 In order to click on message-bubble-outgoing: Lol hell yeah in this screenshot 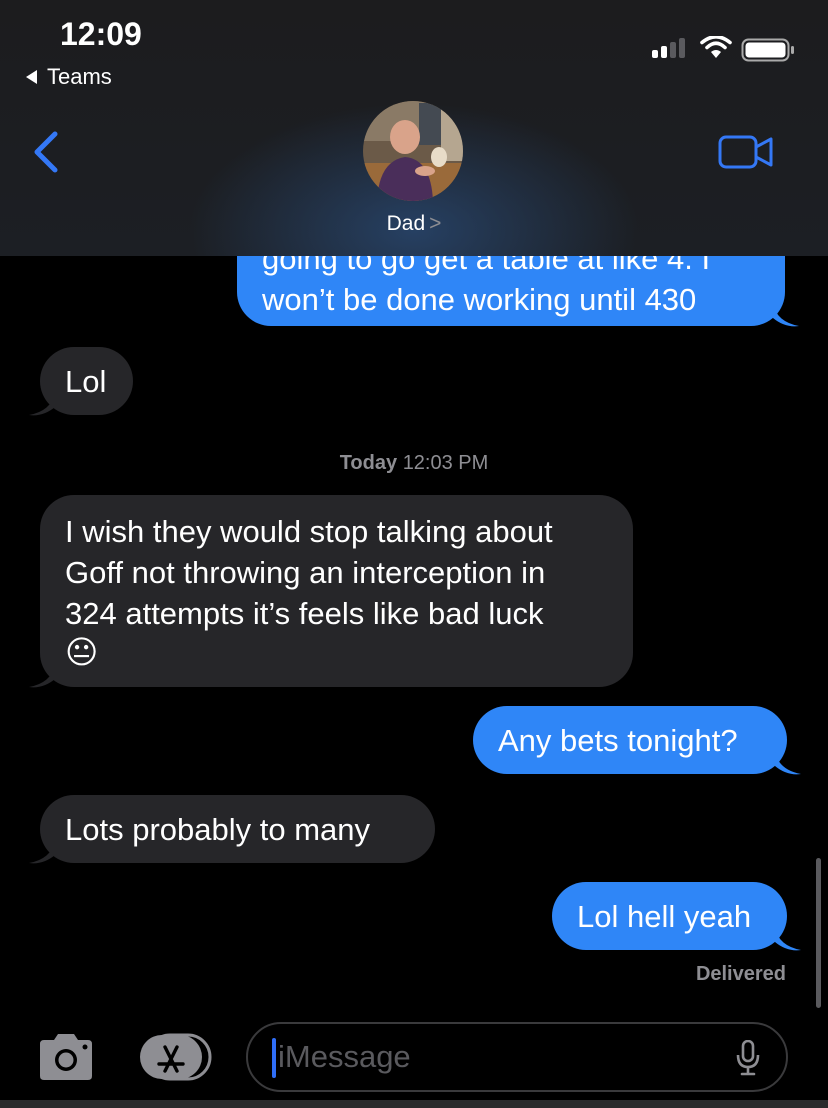, I will do `click(669, 916)`.